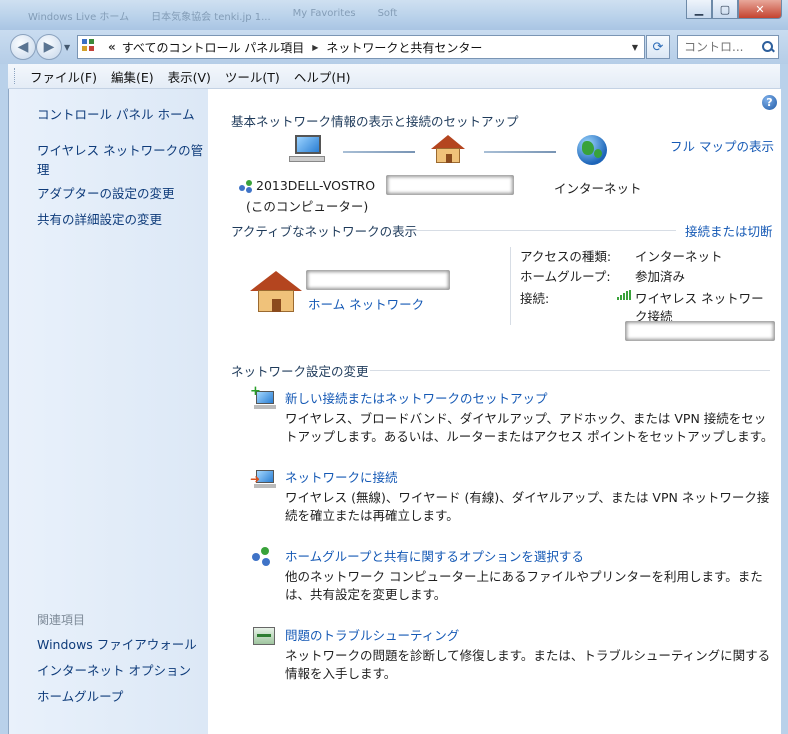 This screenshot has width=788, height=734. I want to click on forward-button: ▶, so click(49, 47).